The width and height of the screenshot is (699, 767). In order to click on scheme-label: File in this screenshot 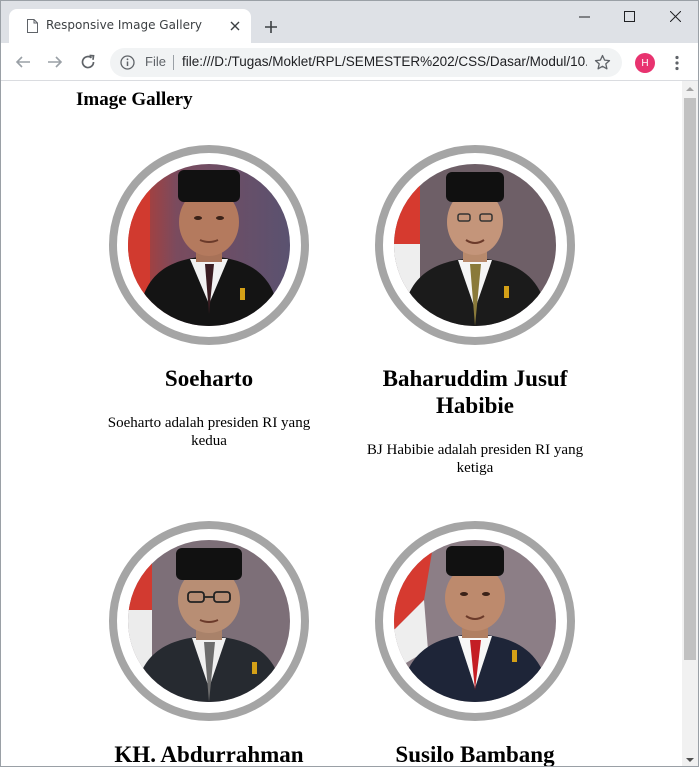, I will do `click(155, 61)`.